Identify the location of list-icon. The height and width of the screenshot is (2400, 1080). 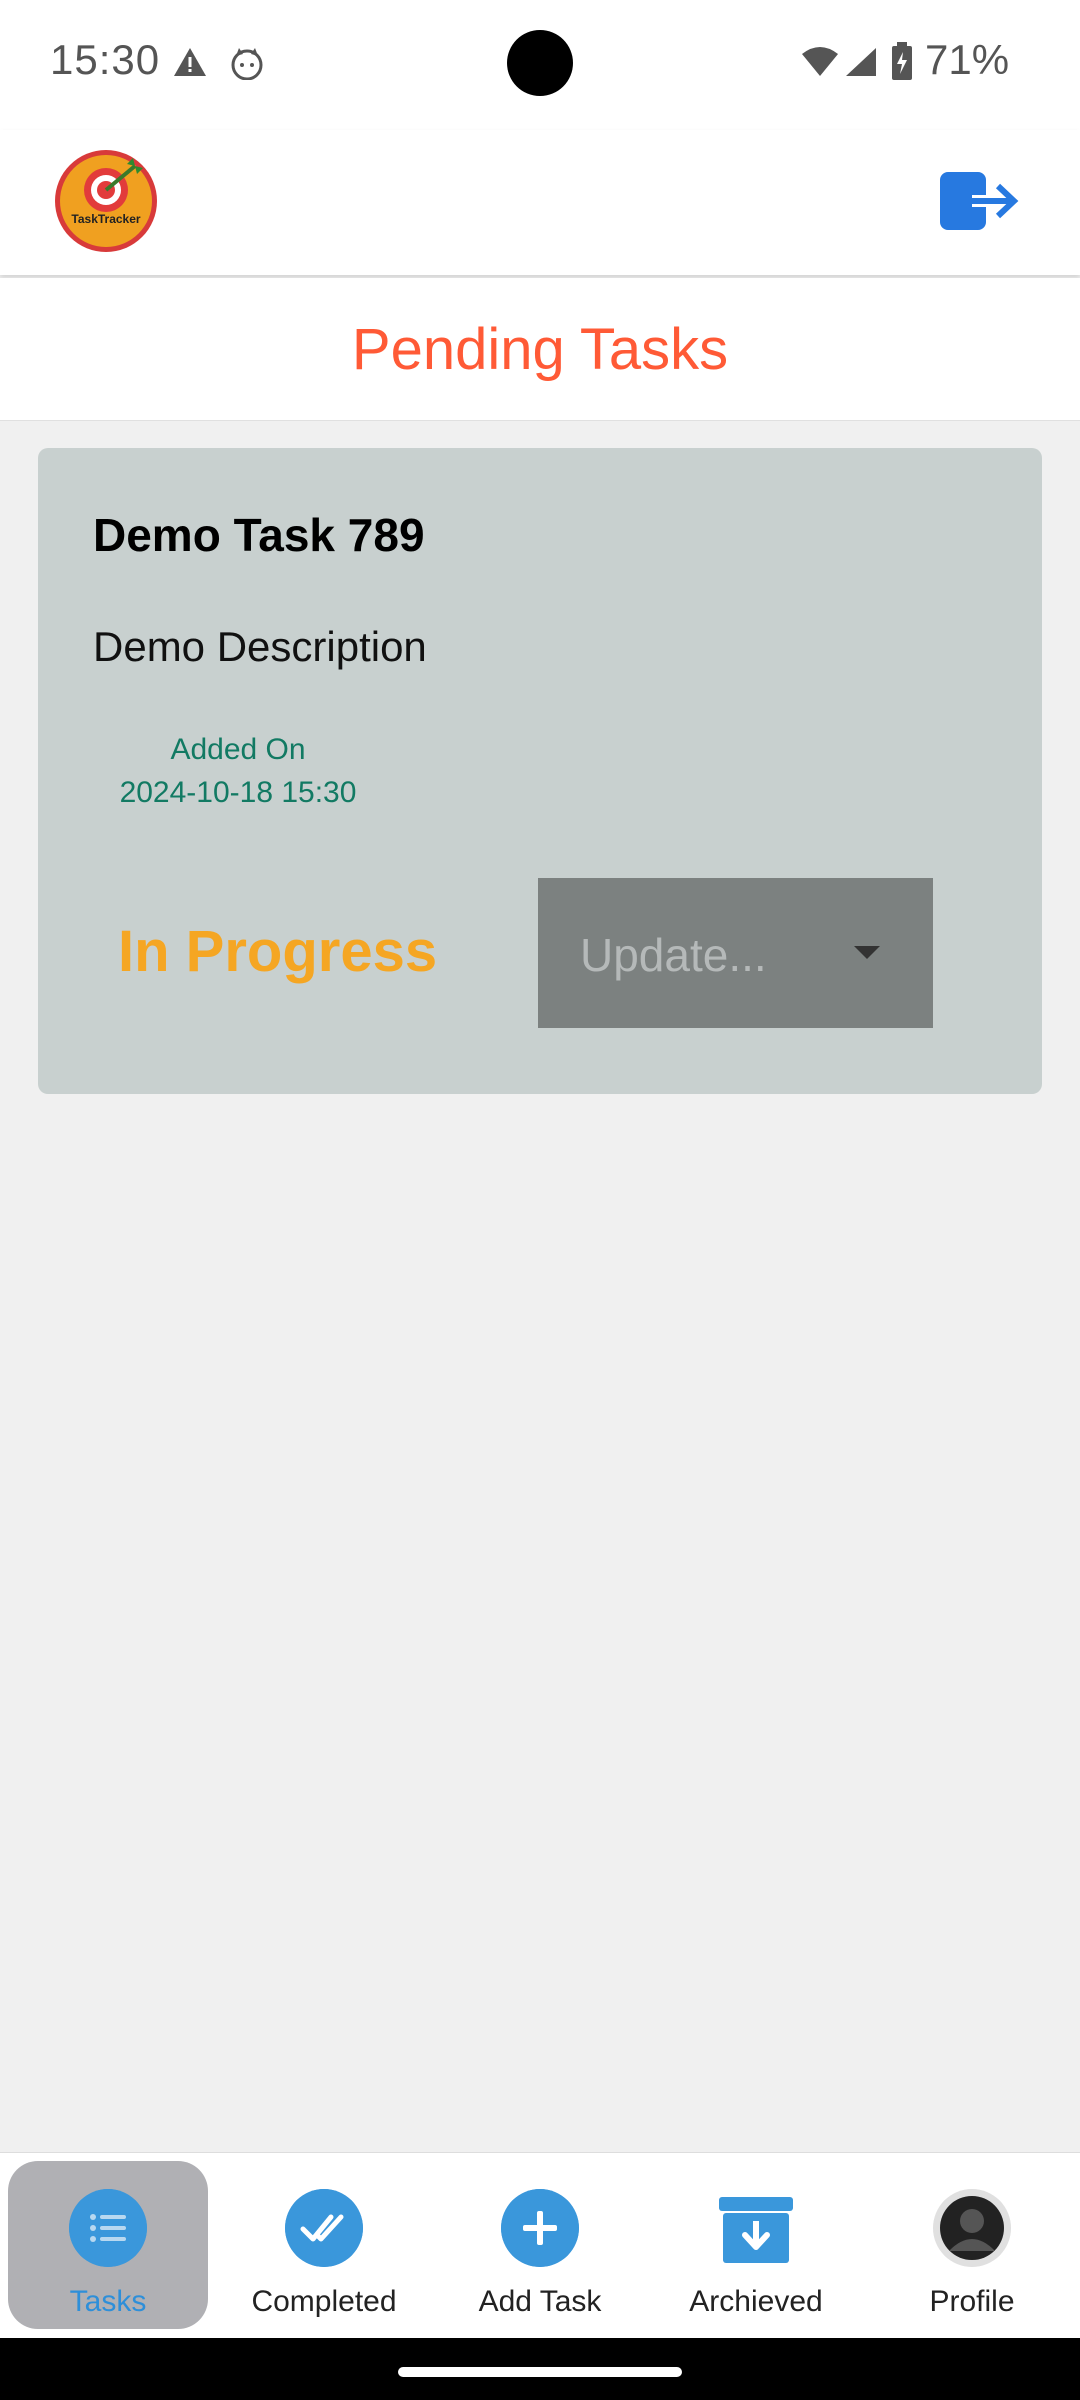
(108, 2228).